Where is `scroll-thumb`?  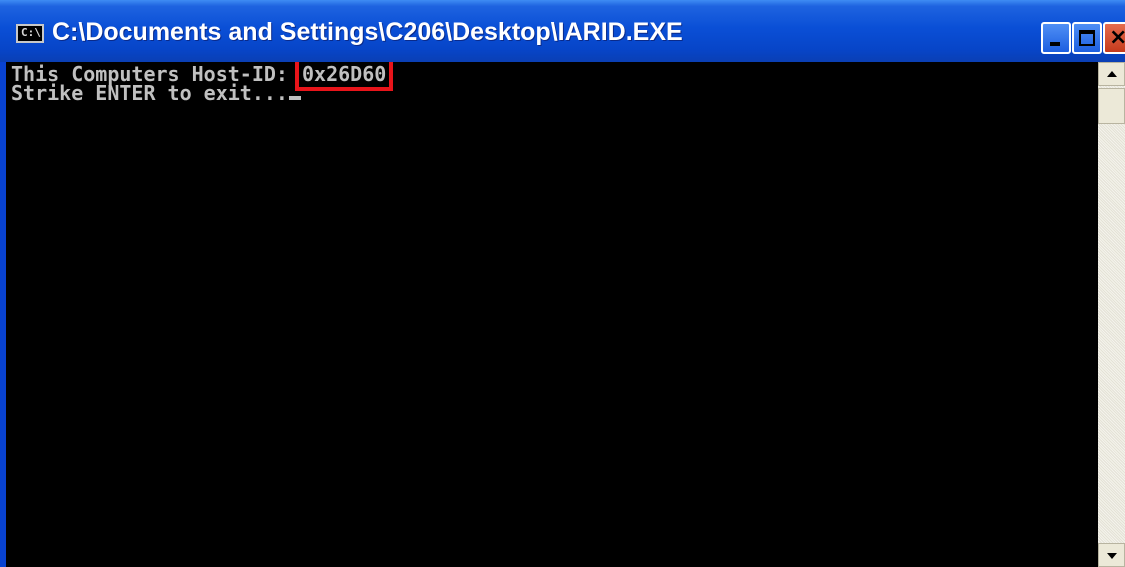 scroll-thumb is located at coordinates (1111, 106).